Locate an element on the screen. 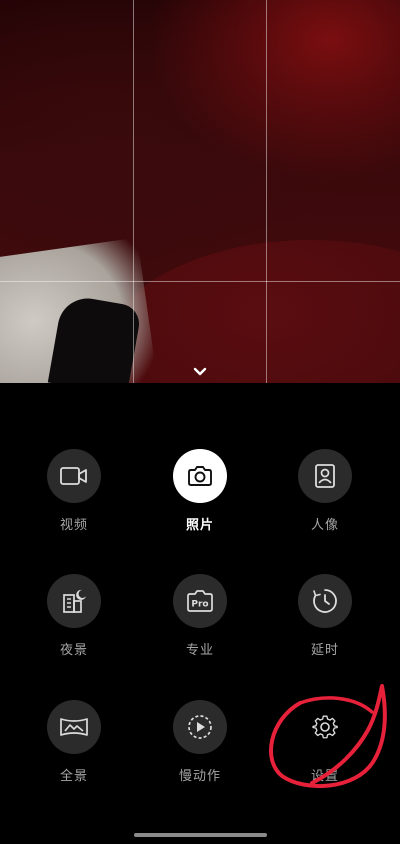  mode-slowmo-label: 慢动作 is located at coordinates (199, 776).